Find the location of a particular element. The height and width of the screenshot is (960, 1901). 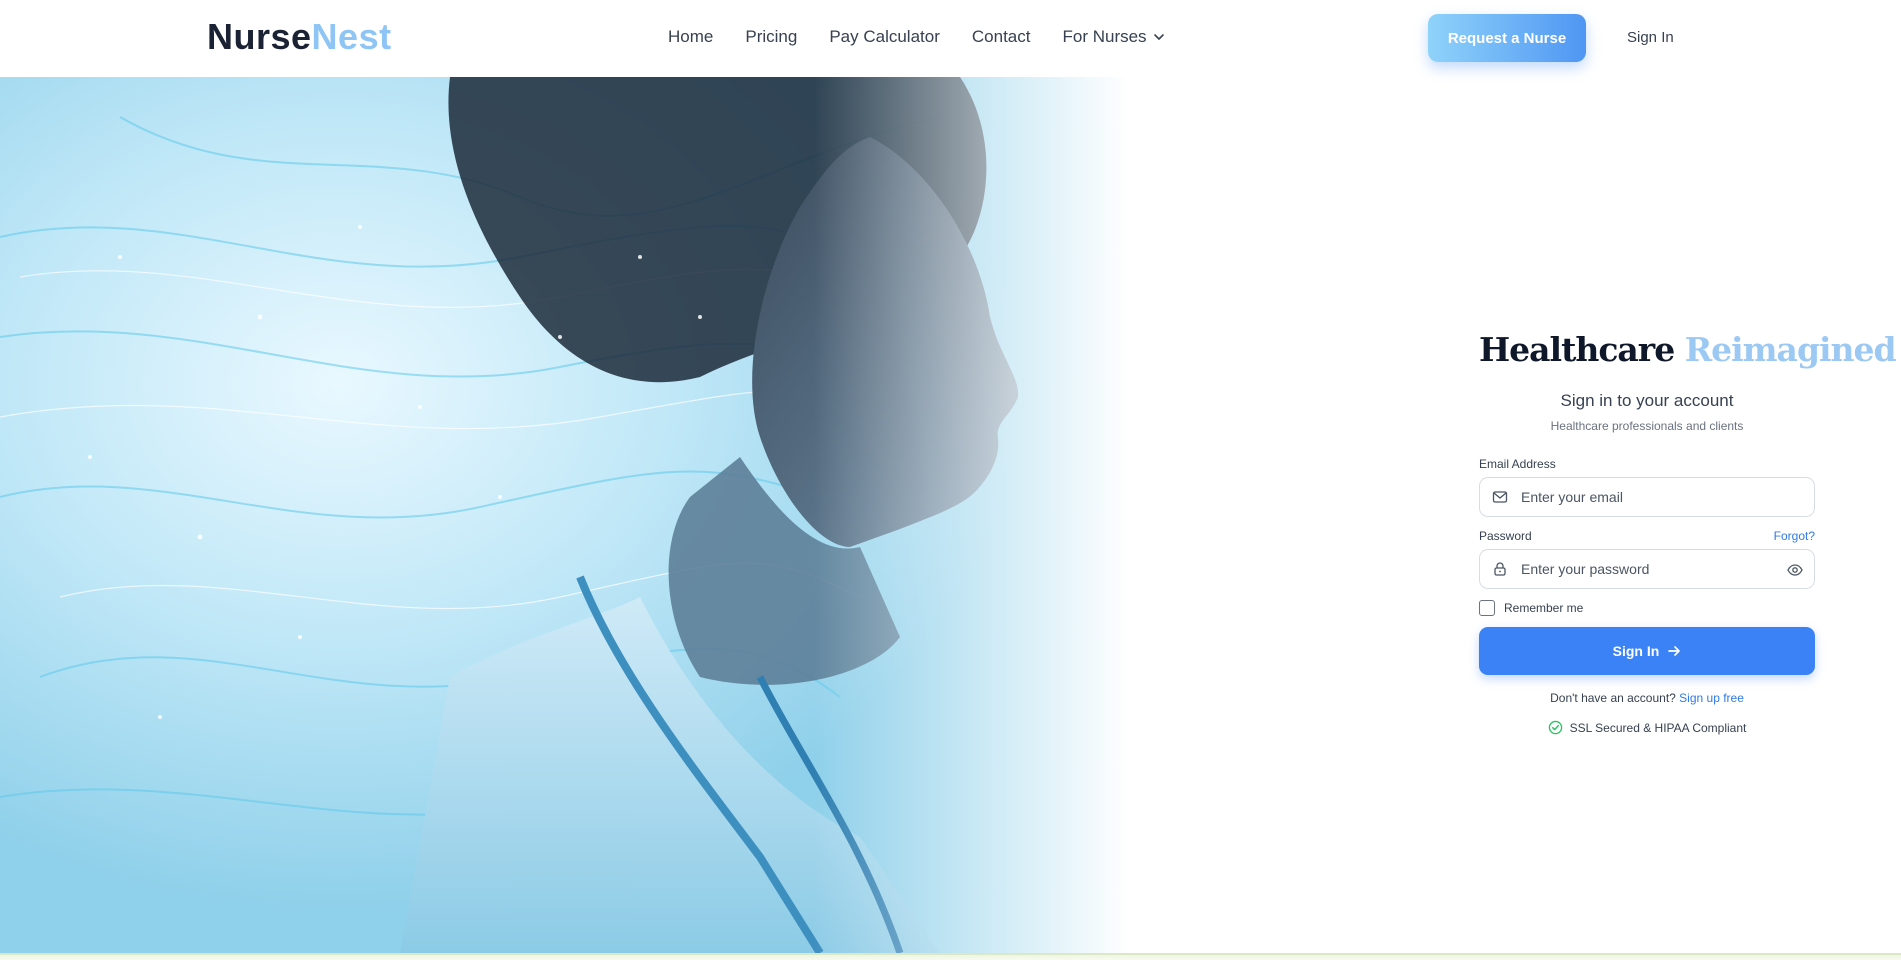

signup-row: Don't have an account? Sign up free is located at coordinates (1647, 698).